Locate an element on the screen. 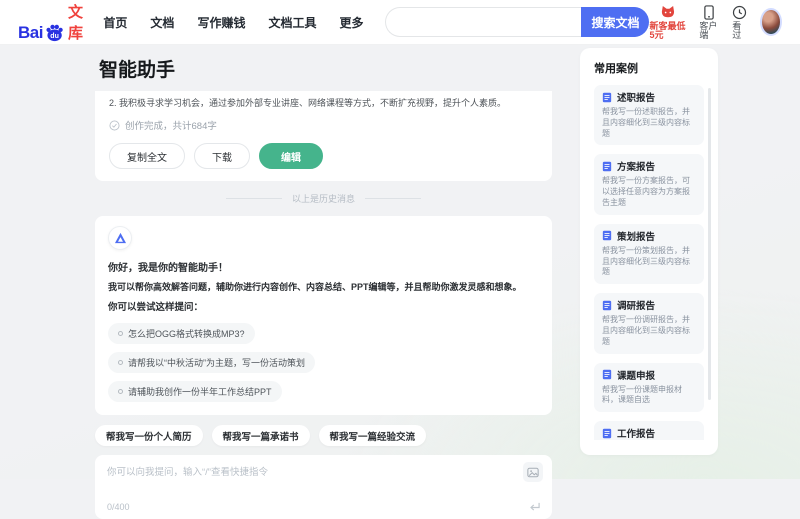 The height and width of the screenshot is (519, 800). case-card-gongzuo: 工作报告 帮我写一份工作报告，工作类型随机 is located at coordinates (649, 430).